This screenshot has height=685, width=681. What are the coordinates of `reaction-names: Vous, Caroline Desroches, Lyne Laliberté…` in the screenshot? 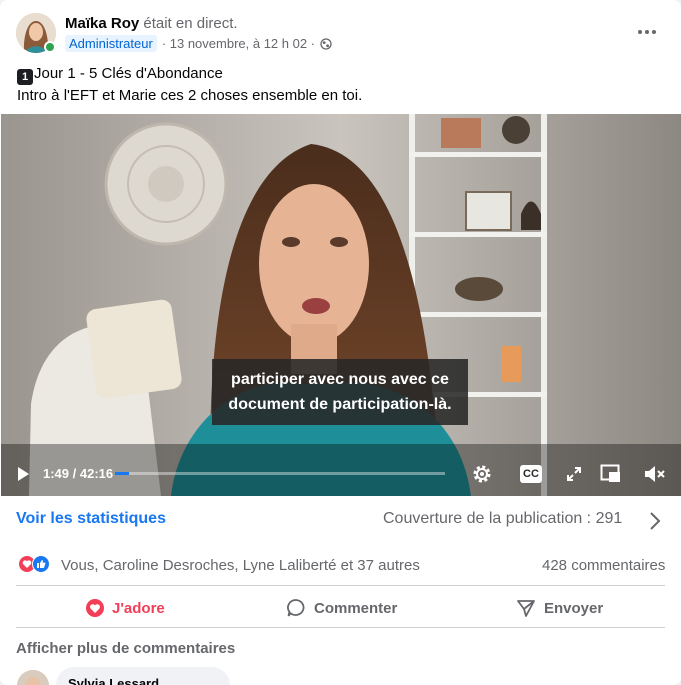 It's located at (240, 565).